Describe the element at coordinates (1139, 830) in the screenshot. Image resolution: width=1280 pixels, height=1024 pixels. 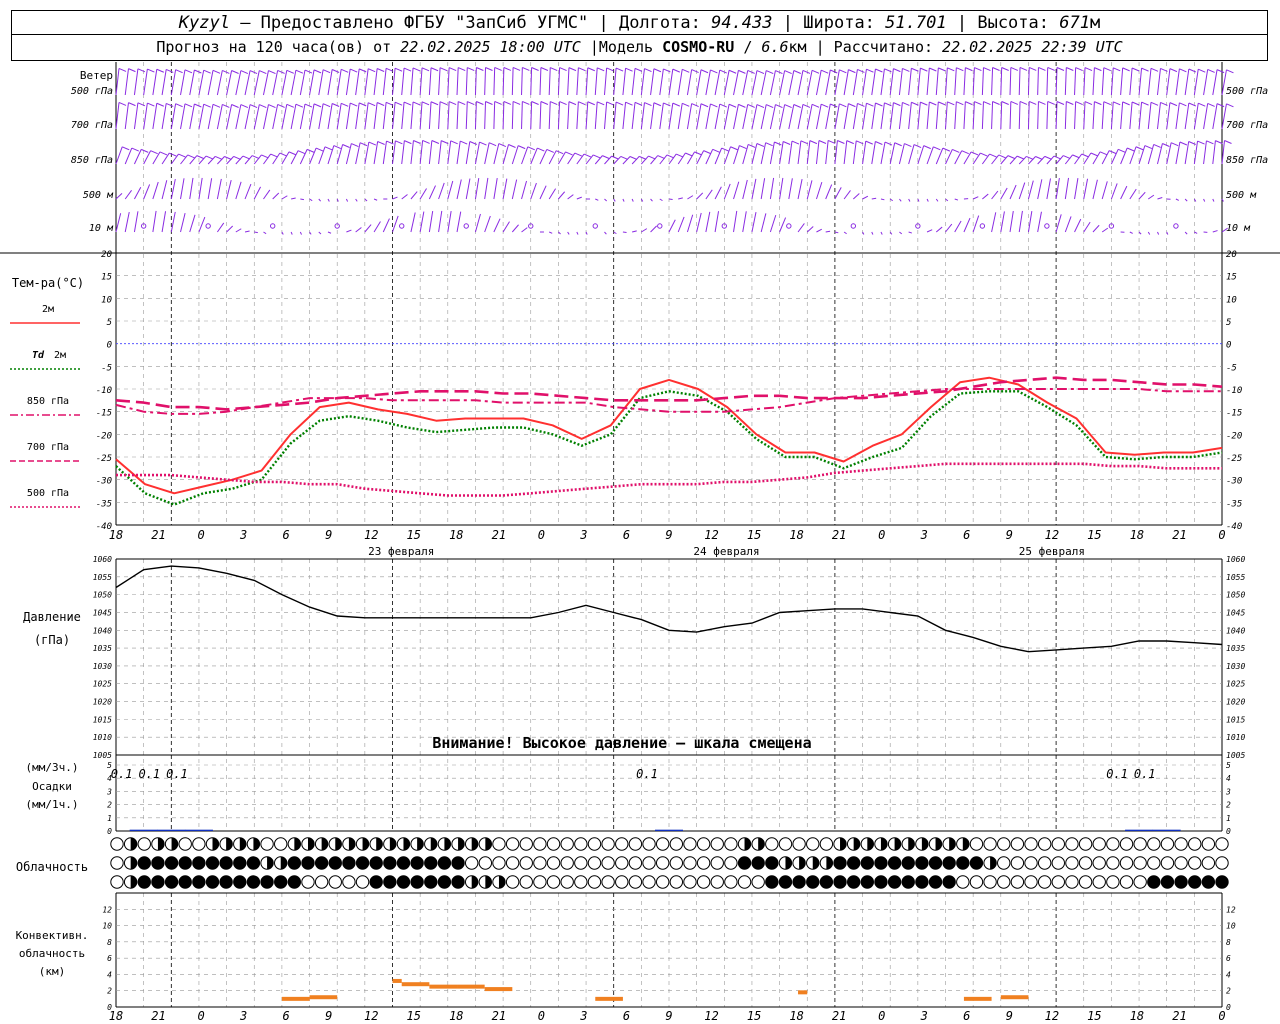
I see `precip-bar` at that location.